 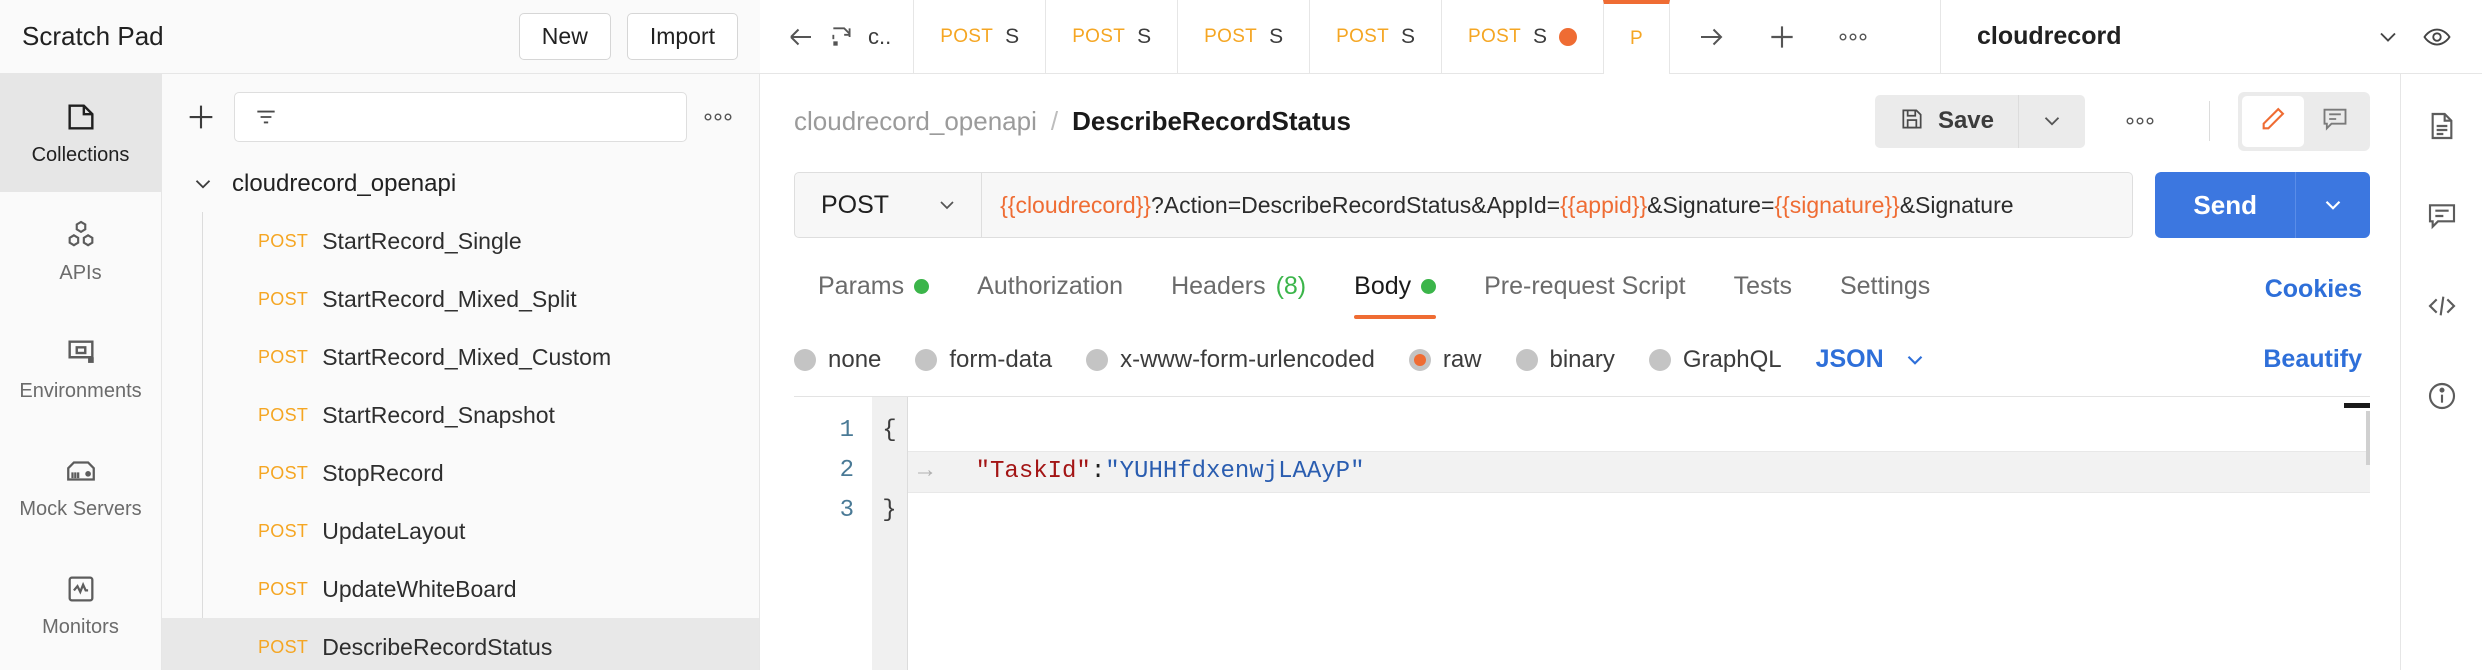 I want to click on documentation-icon, so click(x=2442, y=126).